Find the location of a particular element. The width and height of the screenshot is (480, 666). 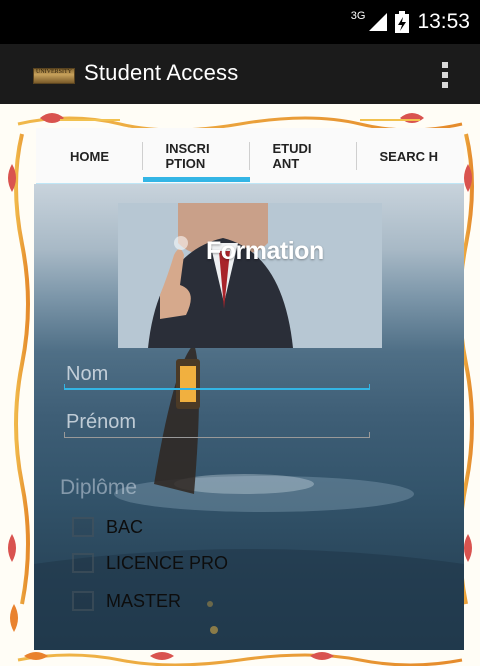

prenom-underline is located at coordinates (217, 435).